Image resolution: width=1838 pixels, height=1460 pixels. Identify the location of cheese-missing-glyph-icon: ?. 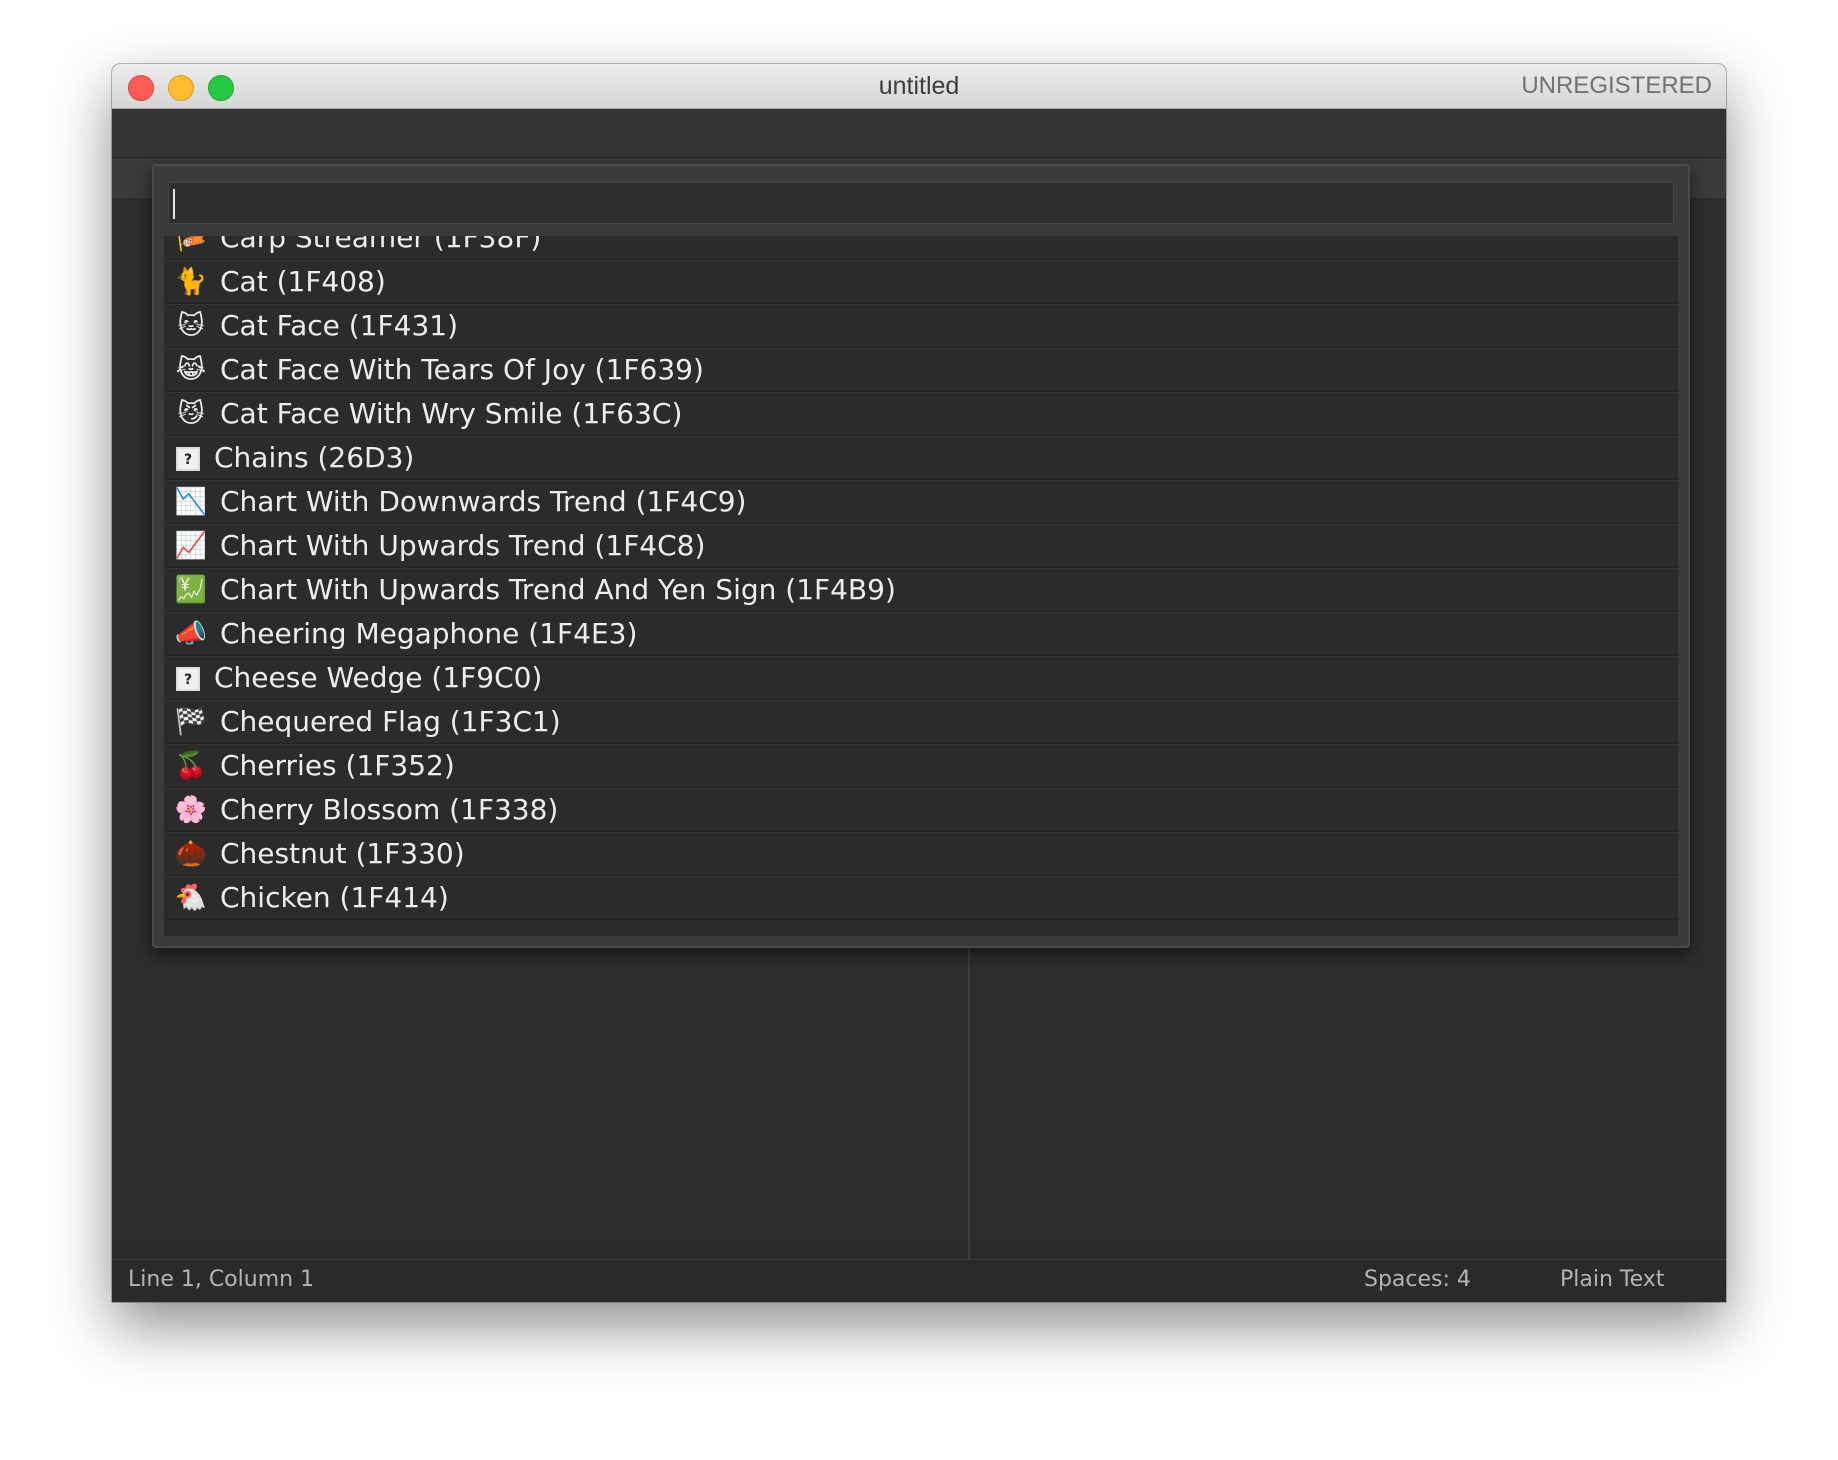
(188, 679).